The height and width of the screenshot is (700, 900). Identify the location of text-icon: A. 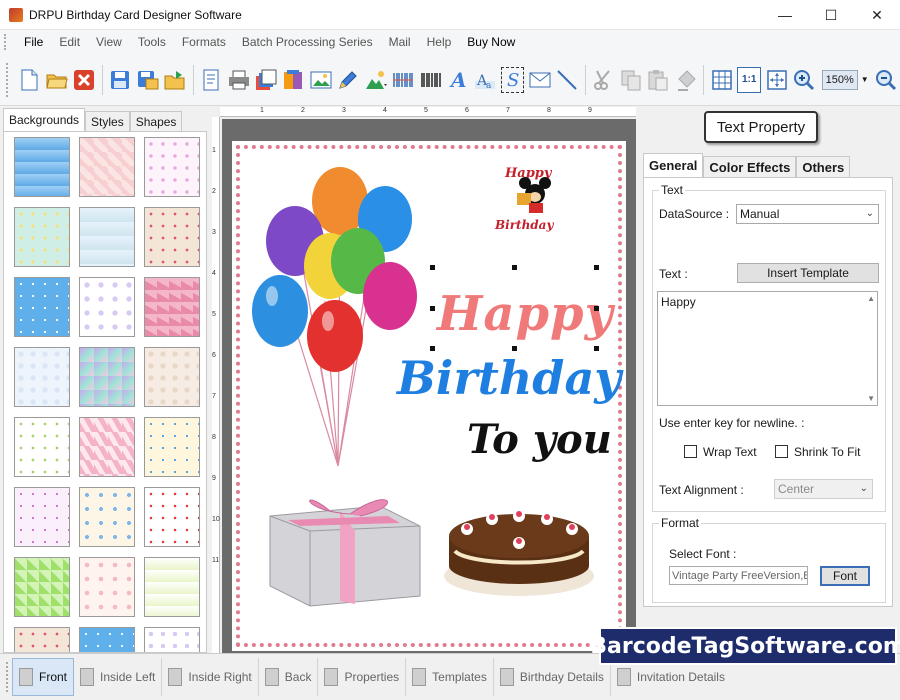
(457, 80).